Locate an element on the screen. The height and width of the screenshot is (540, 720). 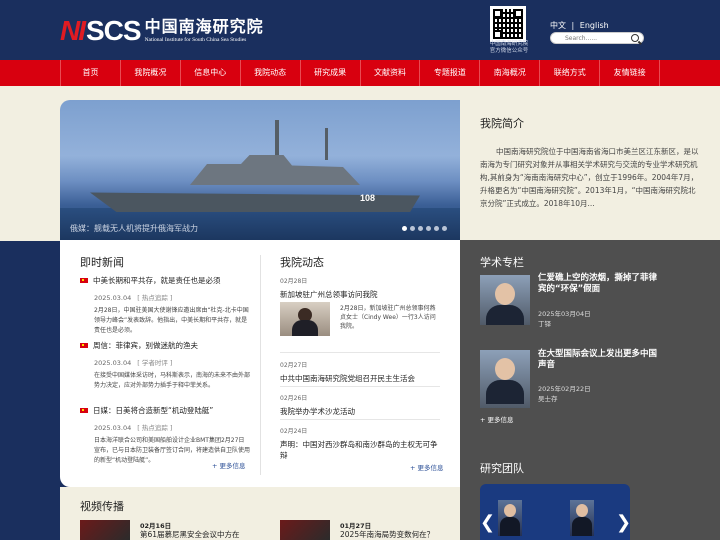
nav-links: 友情链接 is located at coordinates (630, 73).